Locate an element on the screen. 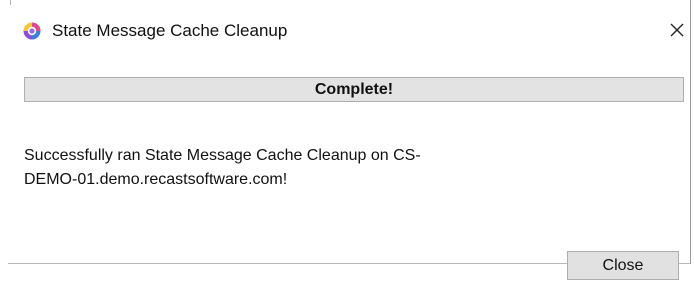 The height and width of the screenshot is (293, 694). recast-app-icon is located at coordinates (32, 31).